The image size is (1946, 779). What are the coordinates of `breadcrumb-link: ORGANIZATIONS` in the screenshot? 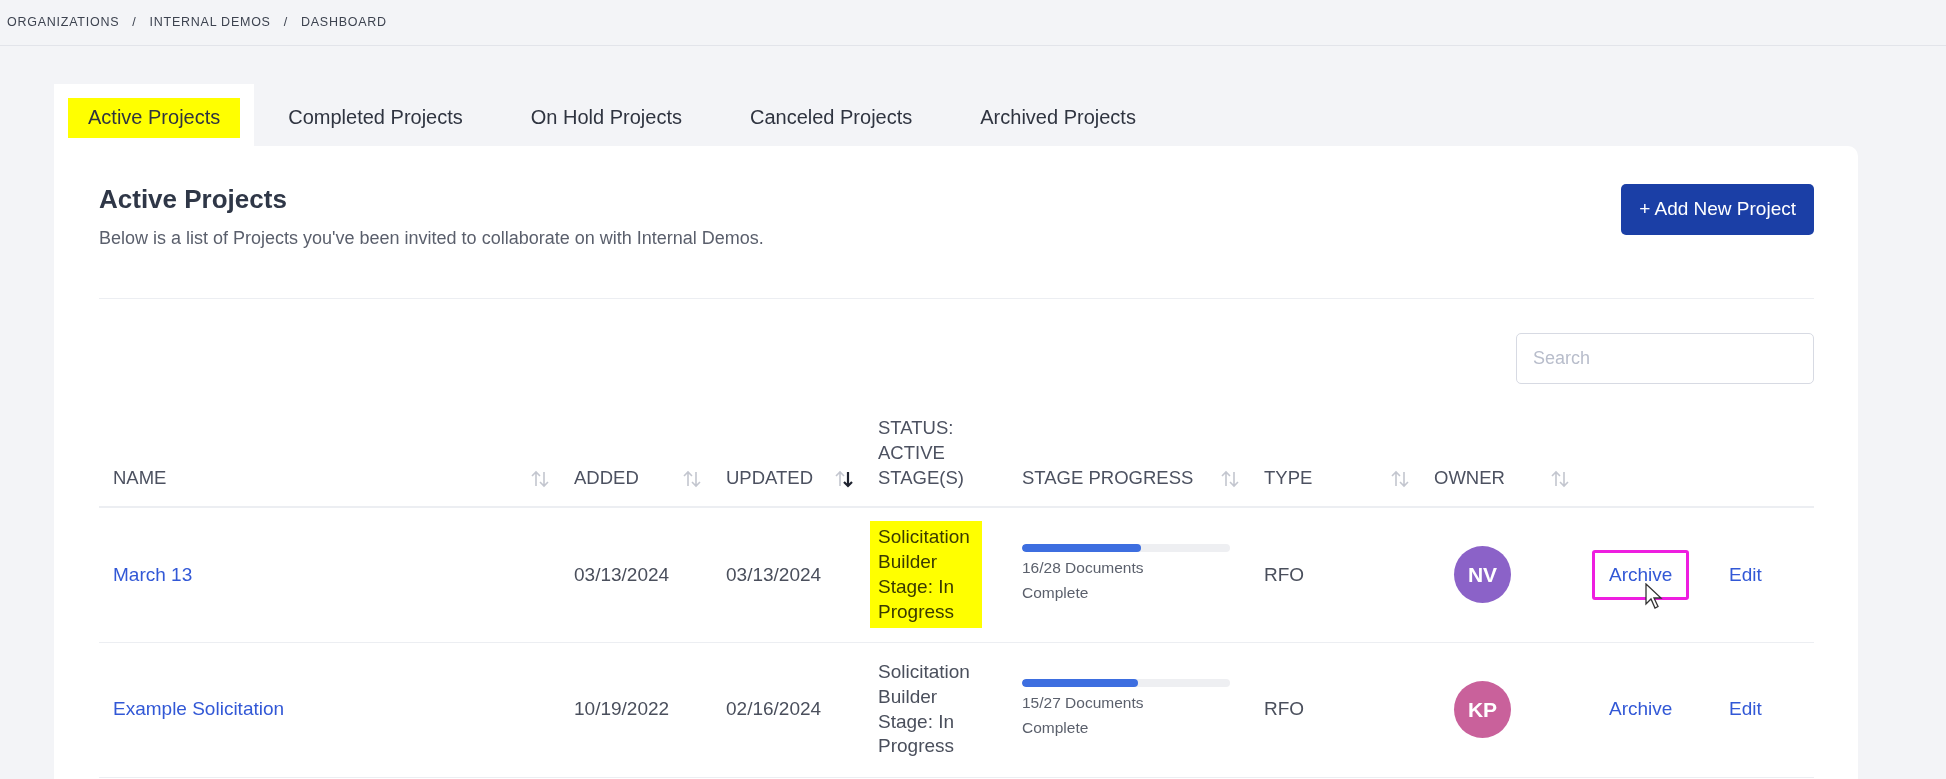 It's located at (63, 22).